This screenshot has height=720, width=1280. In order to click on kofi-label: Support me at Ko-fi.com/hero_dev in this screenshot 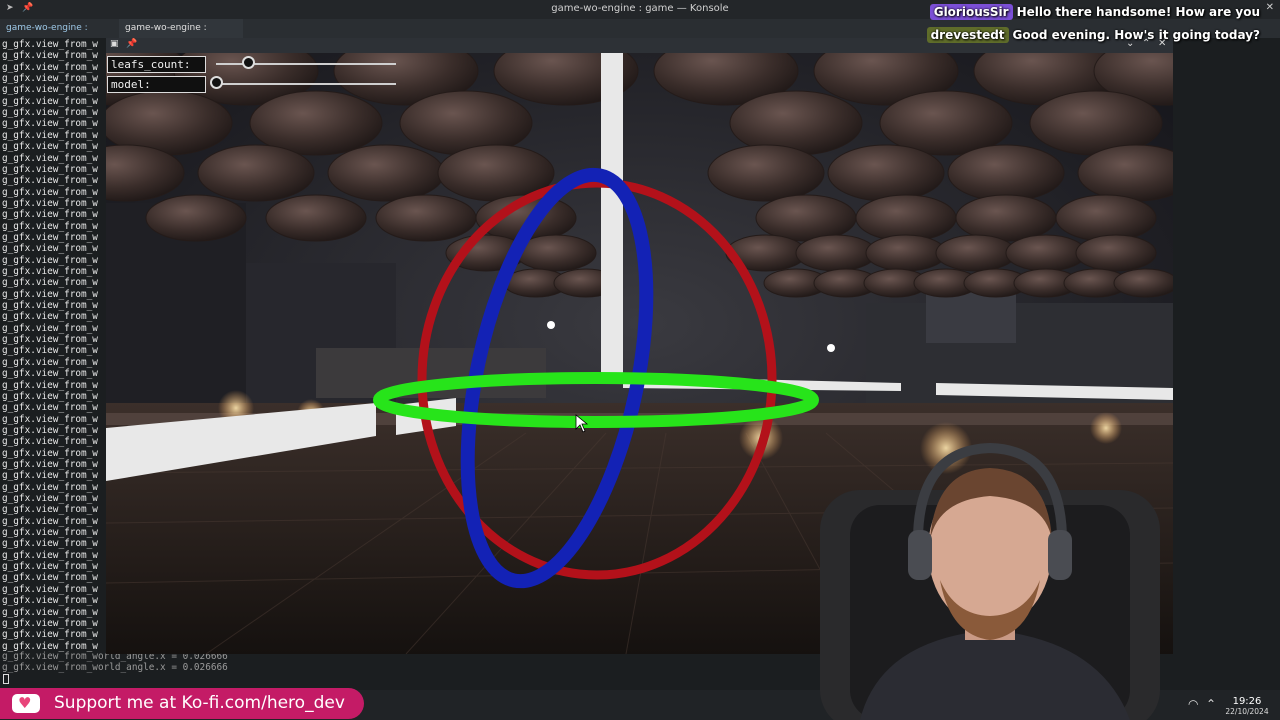, I will do `click(199, 703)`.